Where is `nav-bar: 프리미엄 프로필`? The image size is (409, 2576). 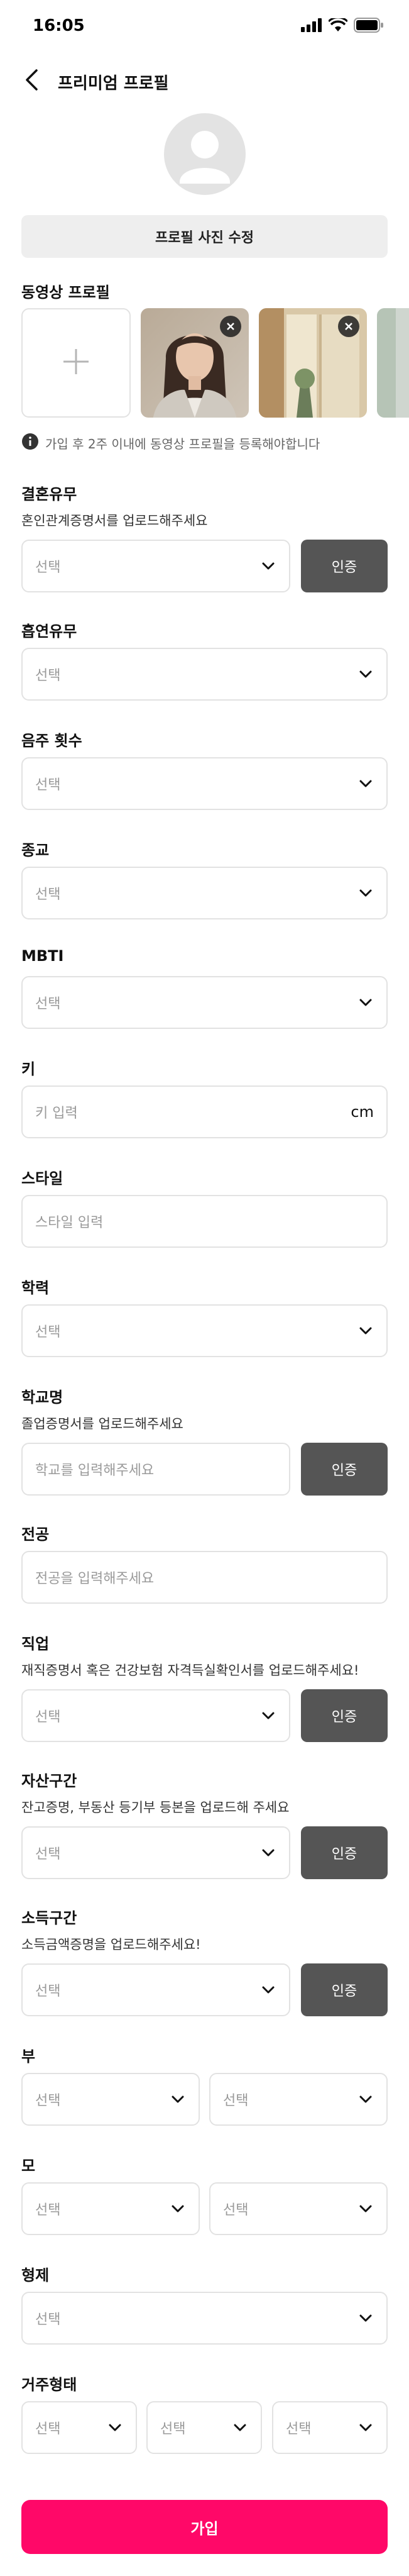
nav-bar: 프리미엄 프로필 is located at coordinates (204, 81).